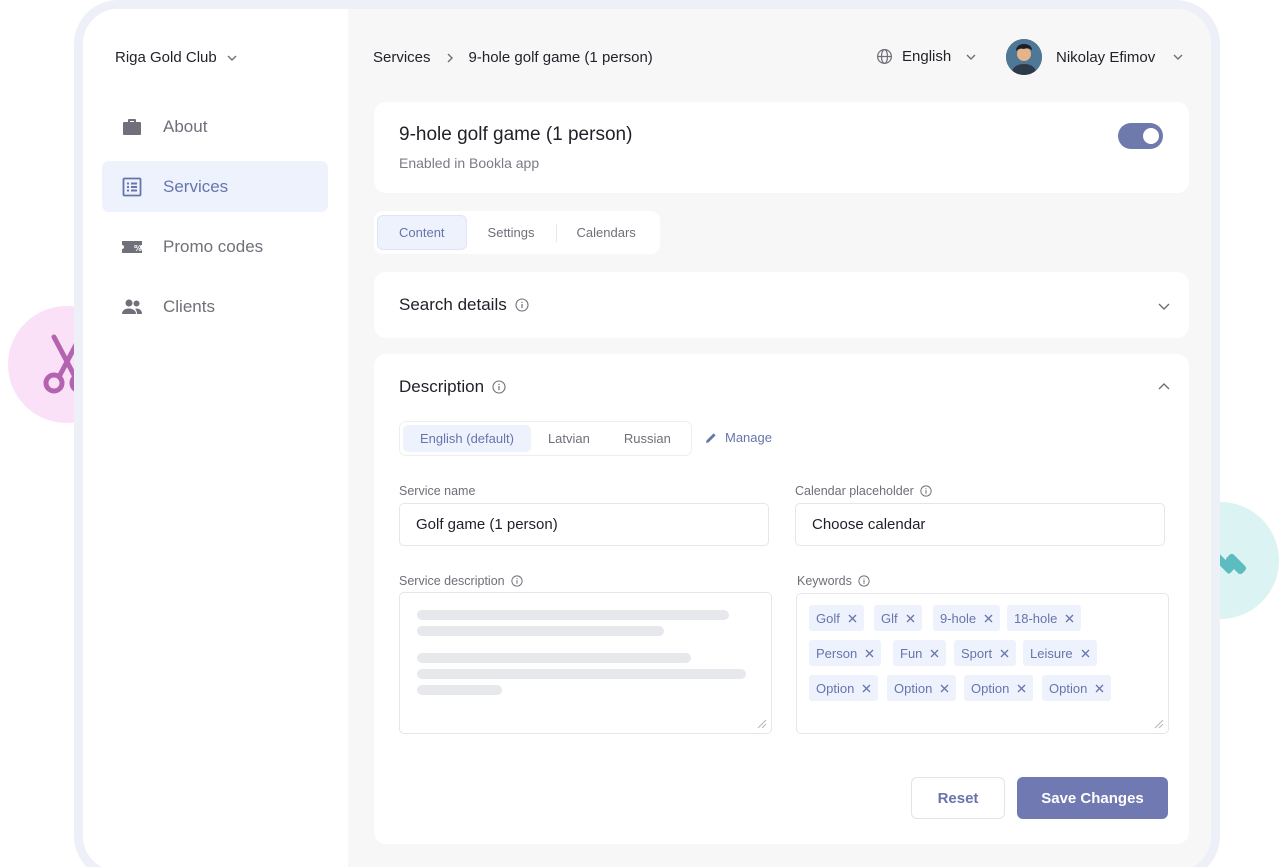 The image size is (1280, 867). I want to click on briefcase-icon, so click(132, 126).